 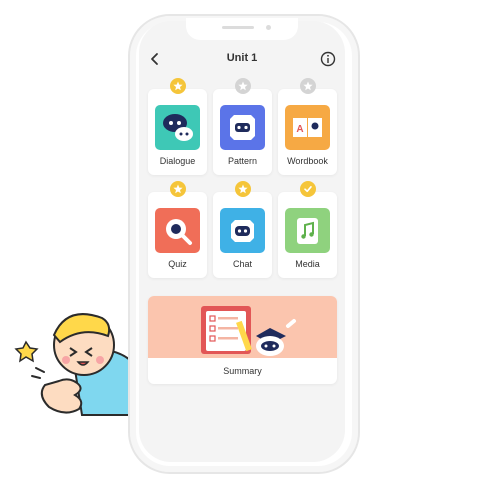 I want to click on music-note-icon, so click(x=307, y=231).